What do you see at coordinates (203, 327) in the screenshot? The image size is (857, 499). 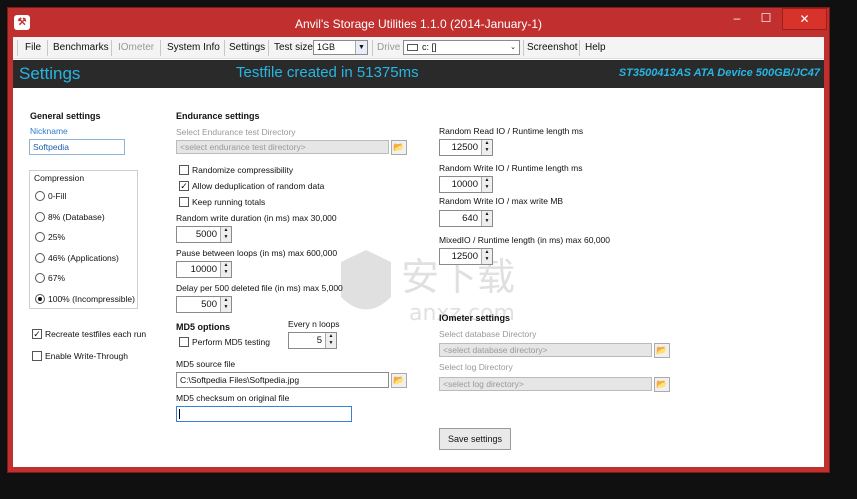 I see `md5-options-heading: MD5 options` at bounding box center [203, 327].